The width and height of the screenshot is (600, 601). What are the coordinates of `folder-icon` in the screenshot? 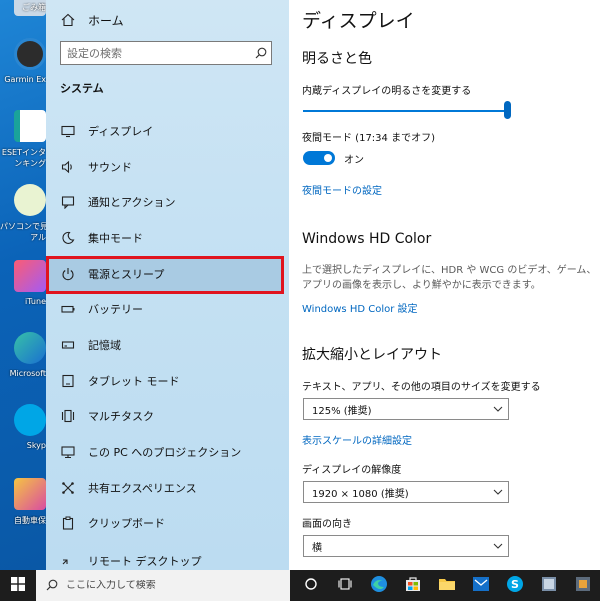 It's located at (447, 586).